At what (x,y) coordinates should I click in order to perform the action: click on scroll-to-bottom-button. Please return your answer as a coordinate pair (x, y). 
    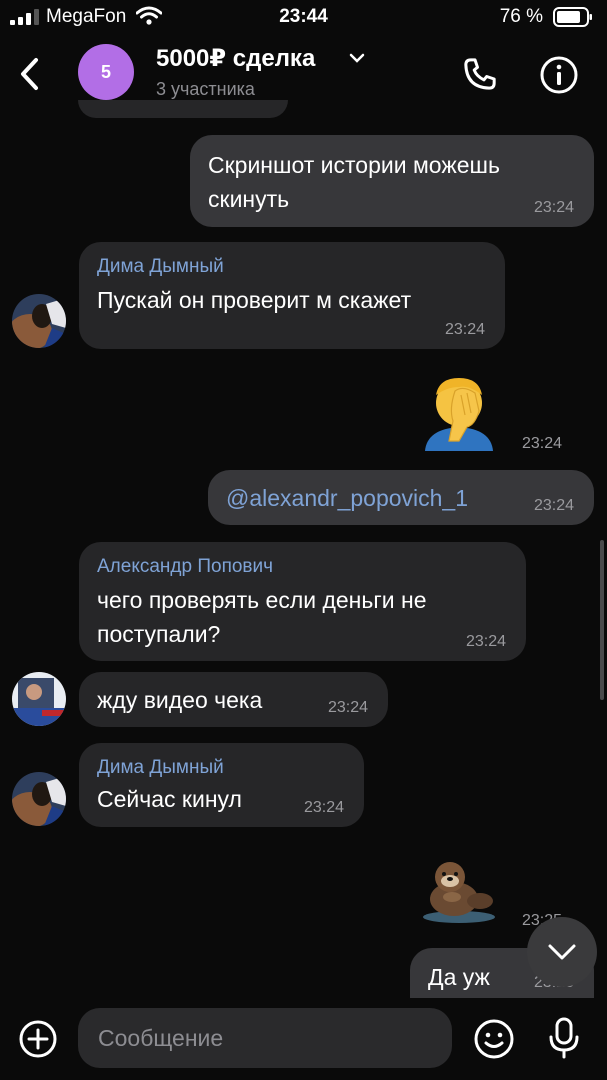
    Looking at the image, I should click on (562, 952).